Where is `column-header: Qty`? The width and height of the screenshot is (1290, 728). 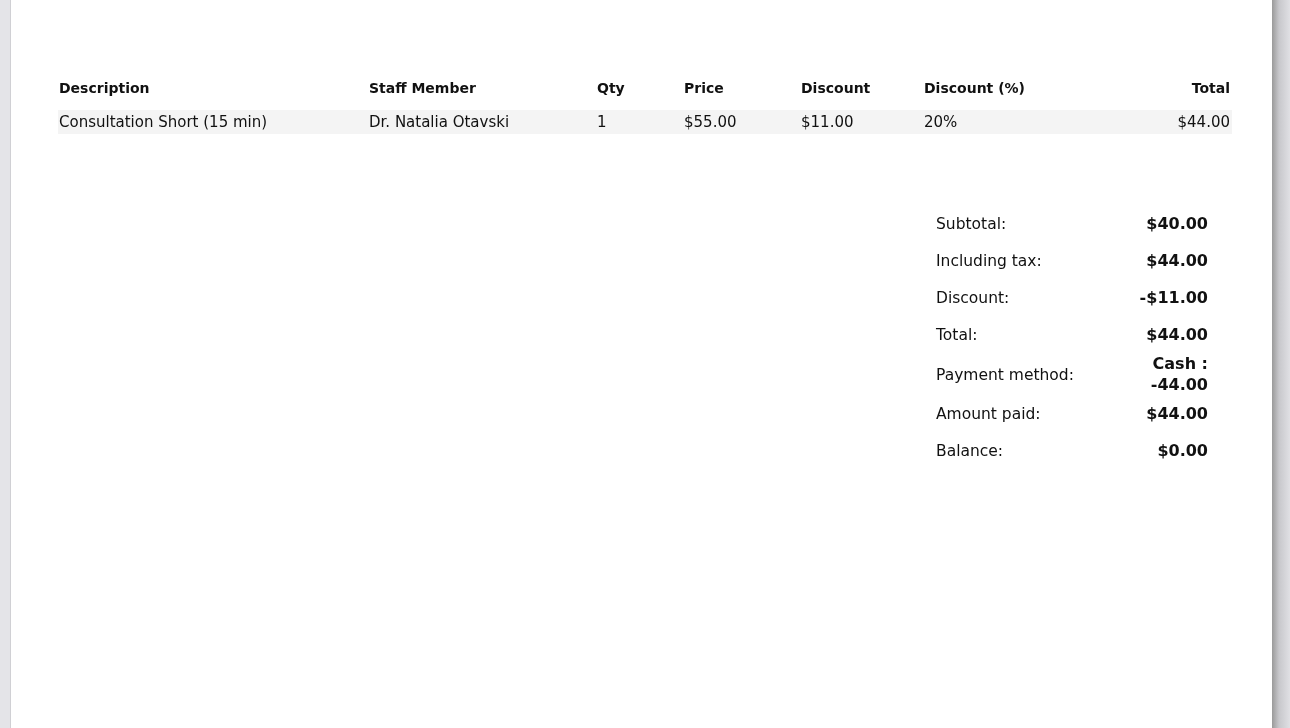
column-header: Qty is located at coordinates (611, 88).